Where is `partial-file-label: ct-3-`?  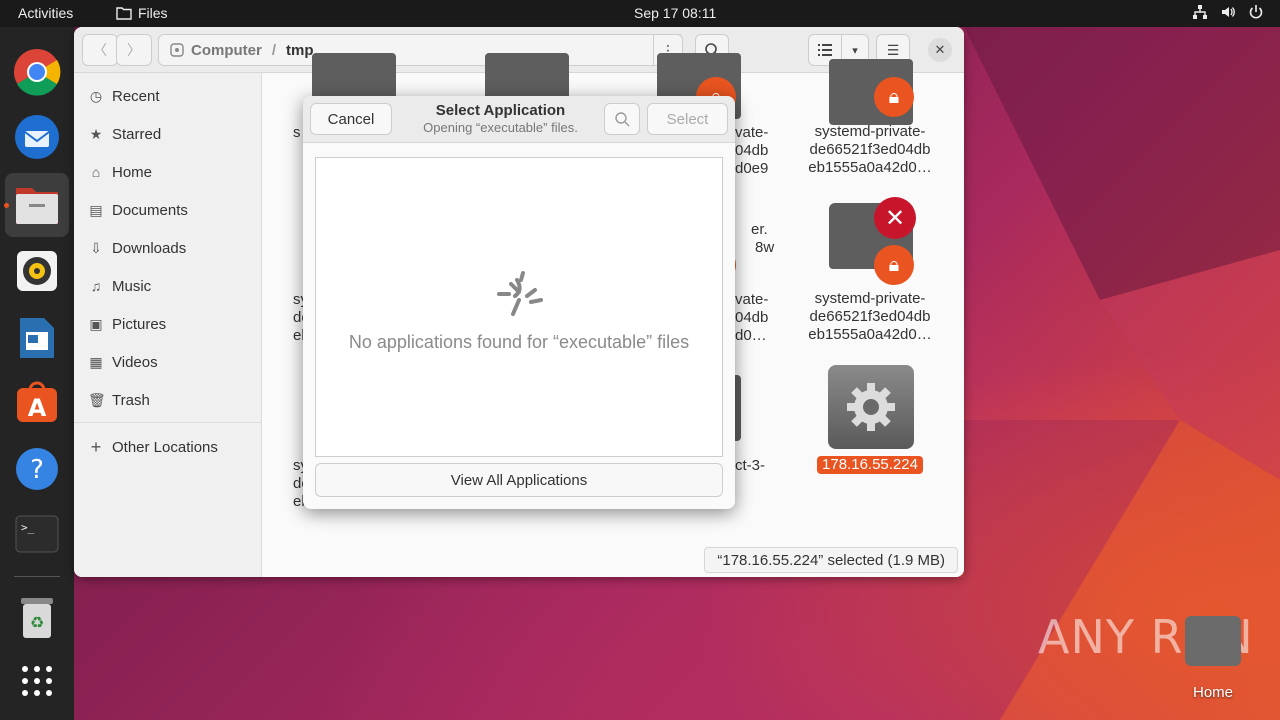 partial-file-label: ct-3- is located at coordinates (750, 465).